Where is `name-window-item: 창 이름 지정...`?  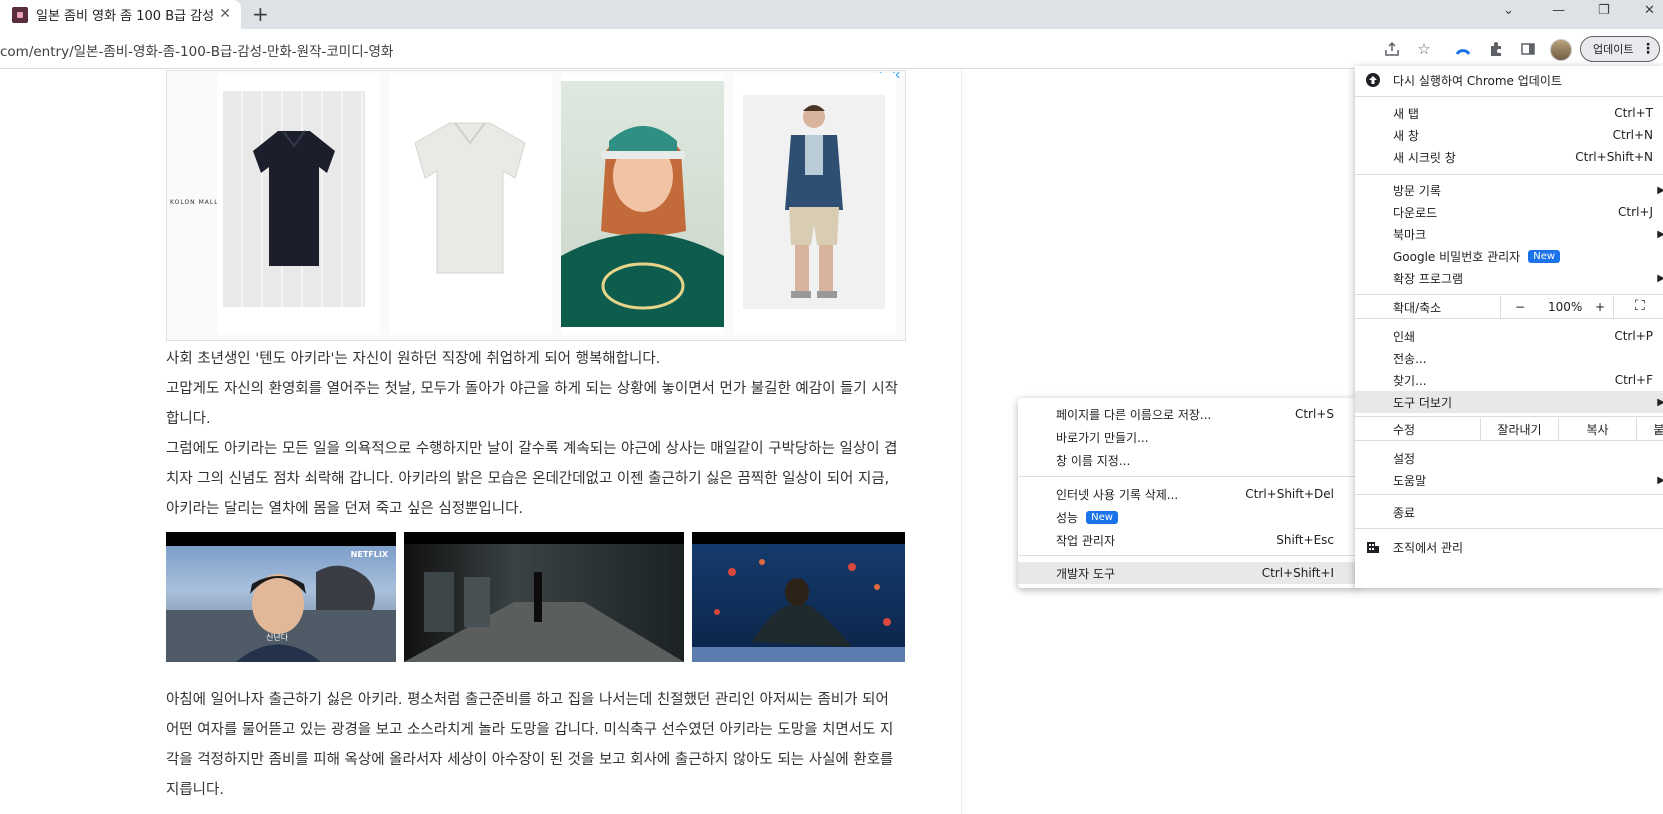
name-window-item: 창 이름 지정... is located at coordinates (1188, 460).